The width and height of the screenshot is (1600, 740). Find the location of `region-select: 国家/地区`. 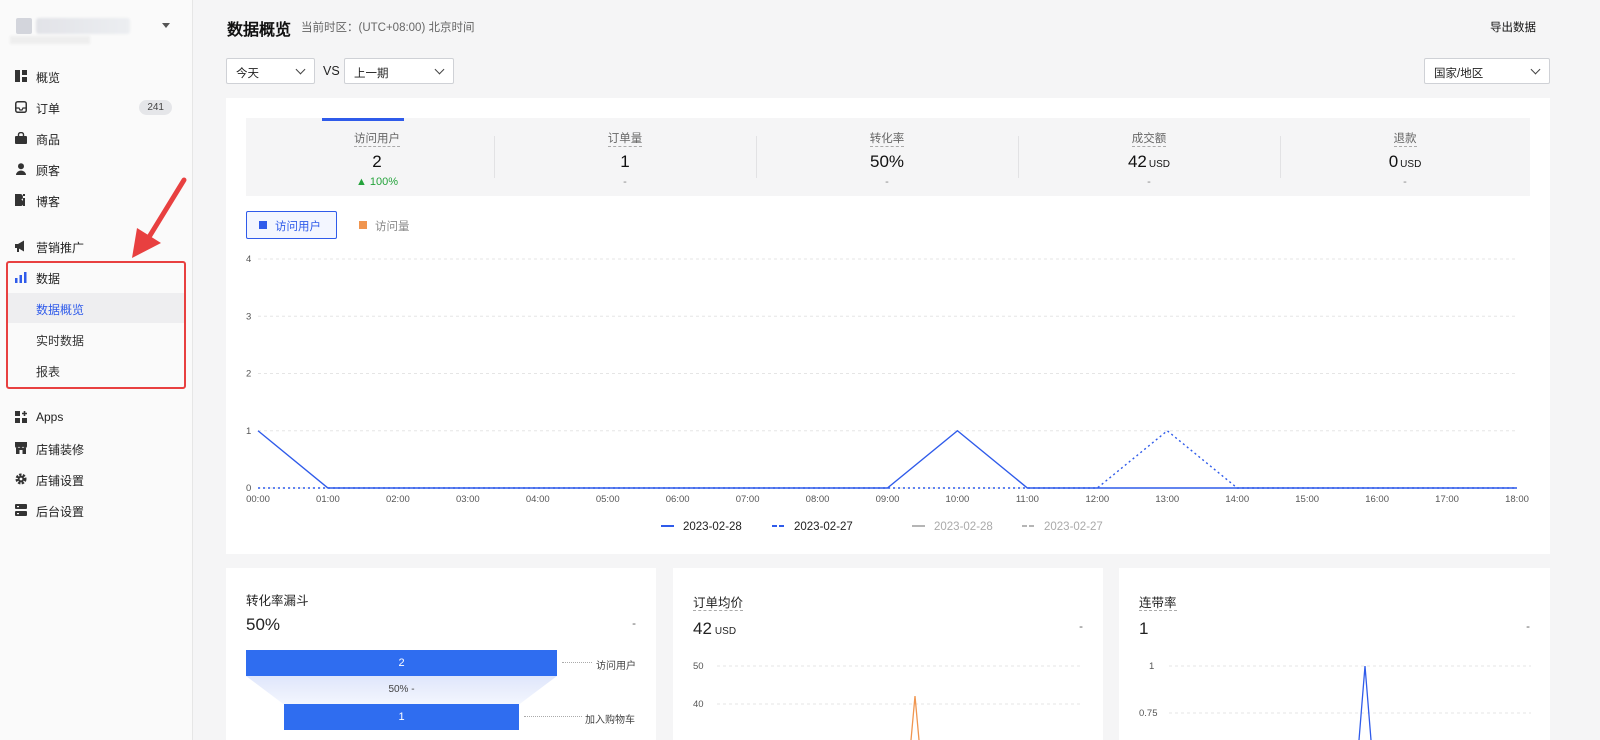

region-select: 国家/地区 is located at coordinates (1487, 71).